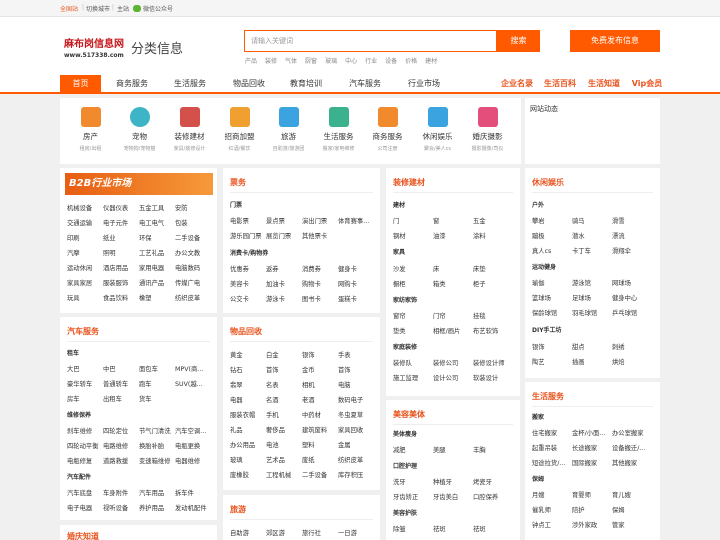 This screenshot has width=720, height=540. What do you see at coordinates (320, 399) in the screenshot?
I see `list-item: 老酒` at bounding box center [320, 399].